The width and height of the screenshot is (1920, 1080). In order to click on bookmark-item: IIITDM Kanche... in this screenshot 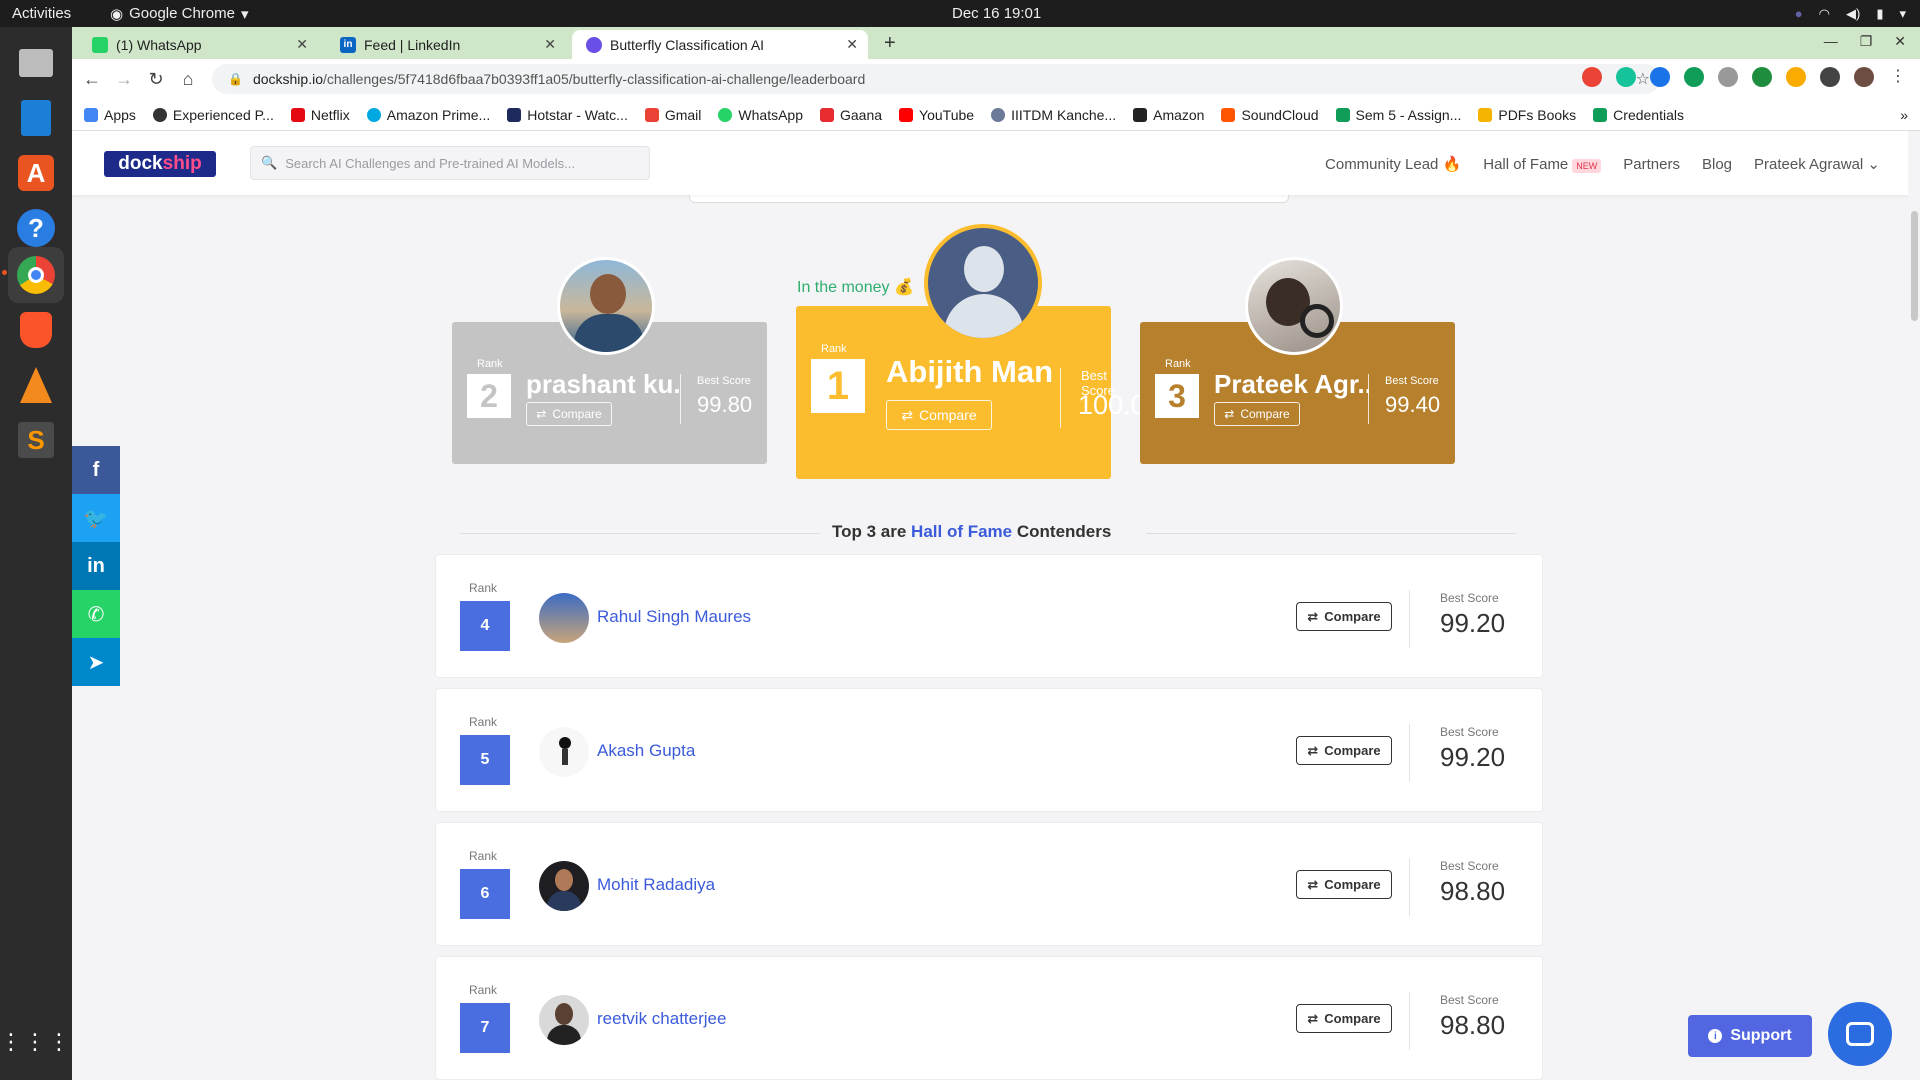, I will do `click(1053, 115)`.